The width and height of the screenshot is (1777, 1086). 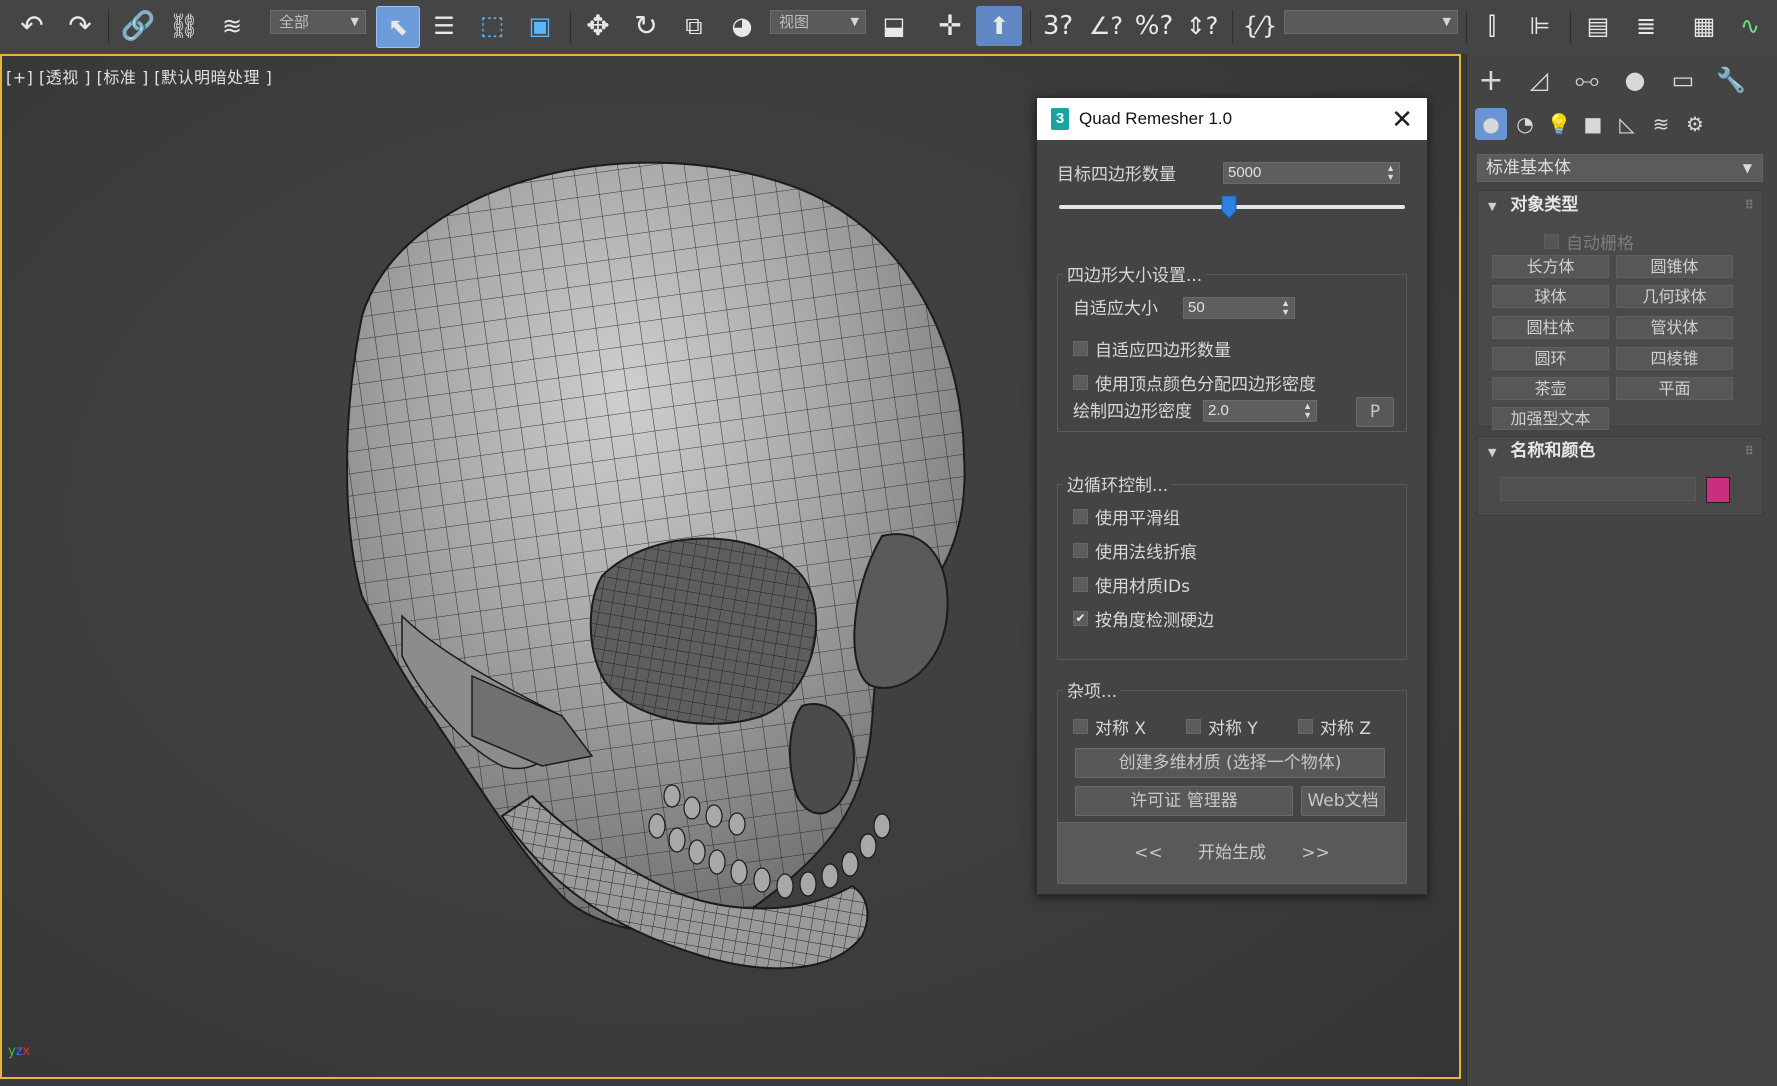 I want to click on create-multi-material-button: 创建多维材质 (选择一个物体), so click(x=1230, y=763).